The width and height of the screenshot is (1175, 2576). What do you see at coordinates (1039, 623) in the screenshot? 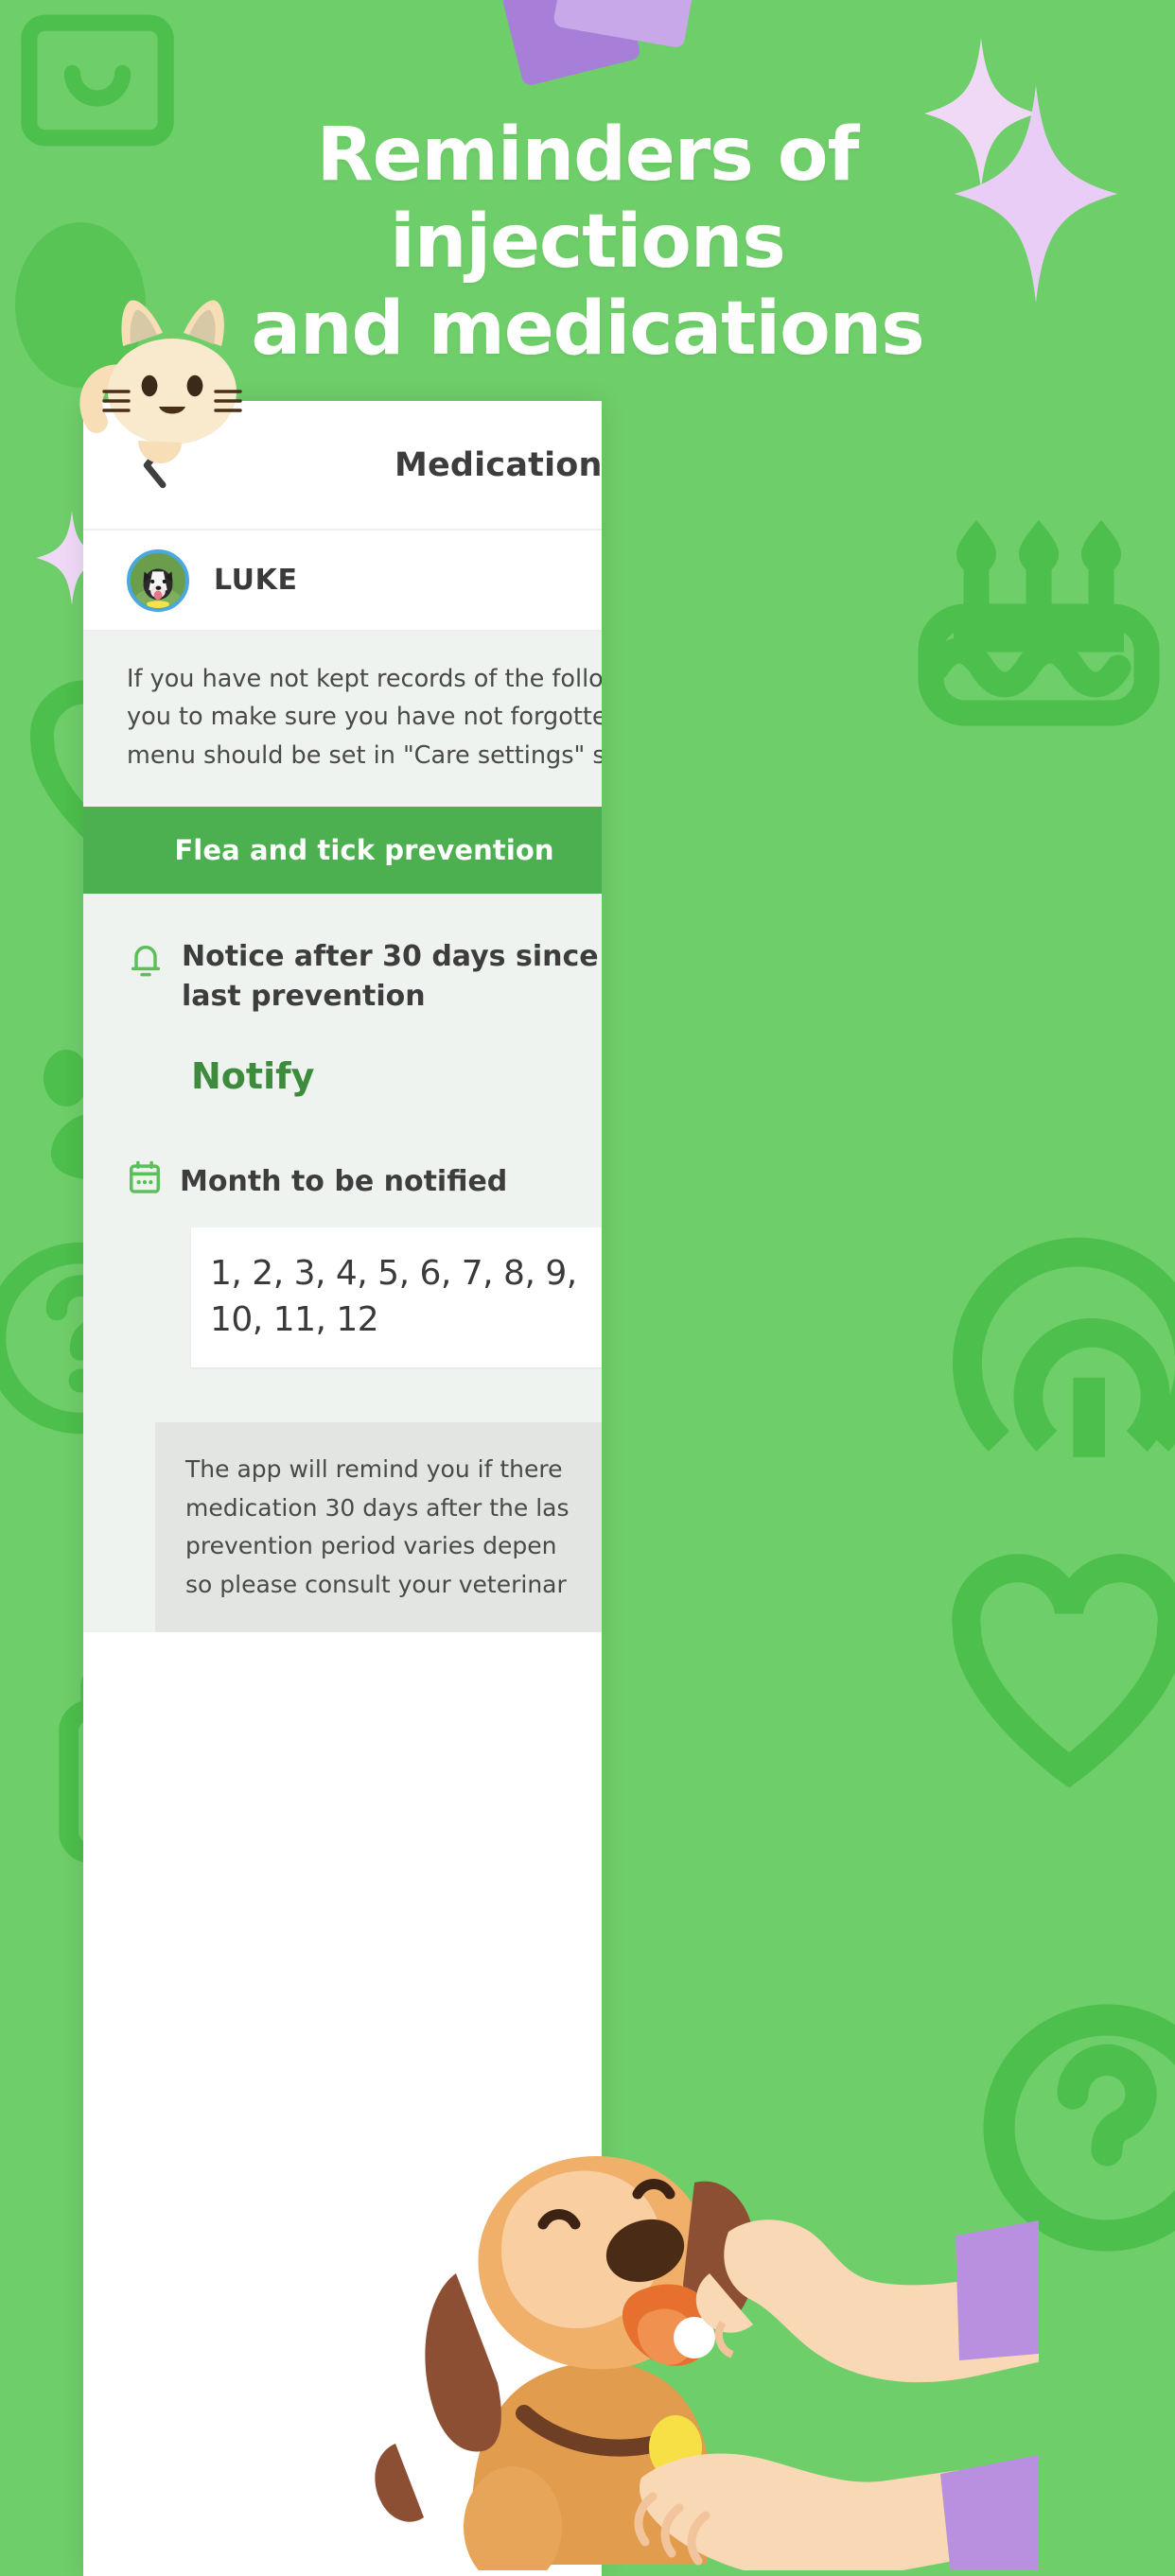
I see `birthday-cake-icon` at bounding box center [1039, 623].